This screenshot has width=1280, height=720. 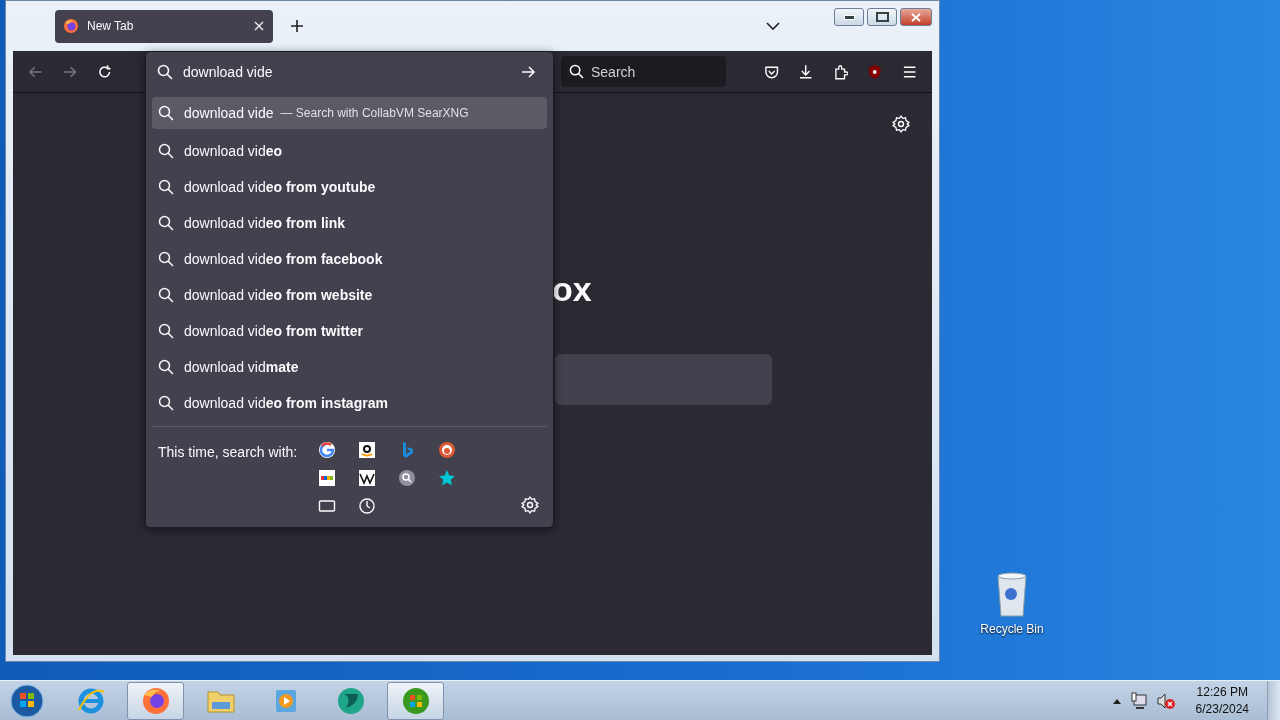 I want to click on minimize-button, so click(x=849, y=17).